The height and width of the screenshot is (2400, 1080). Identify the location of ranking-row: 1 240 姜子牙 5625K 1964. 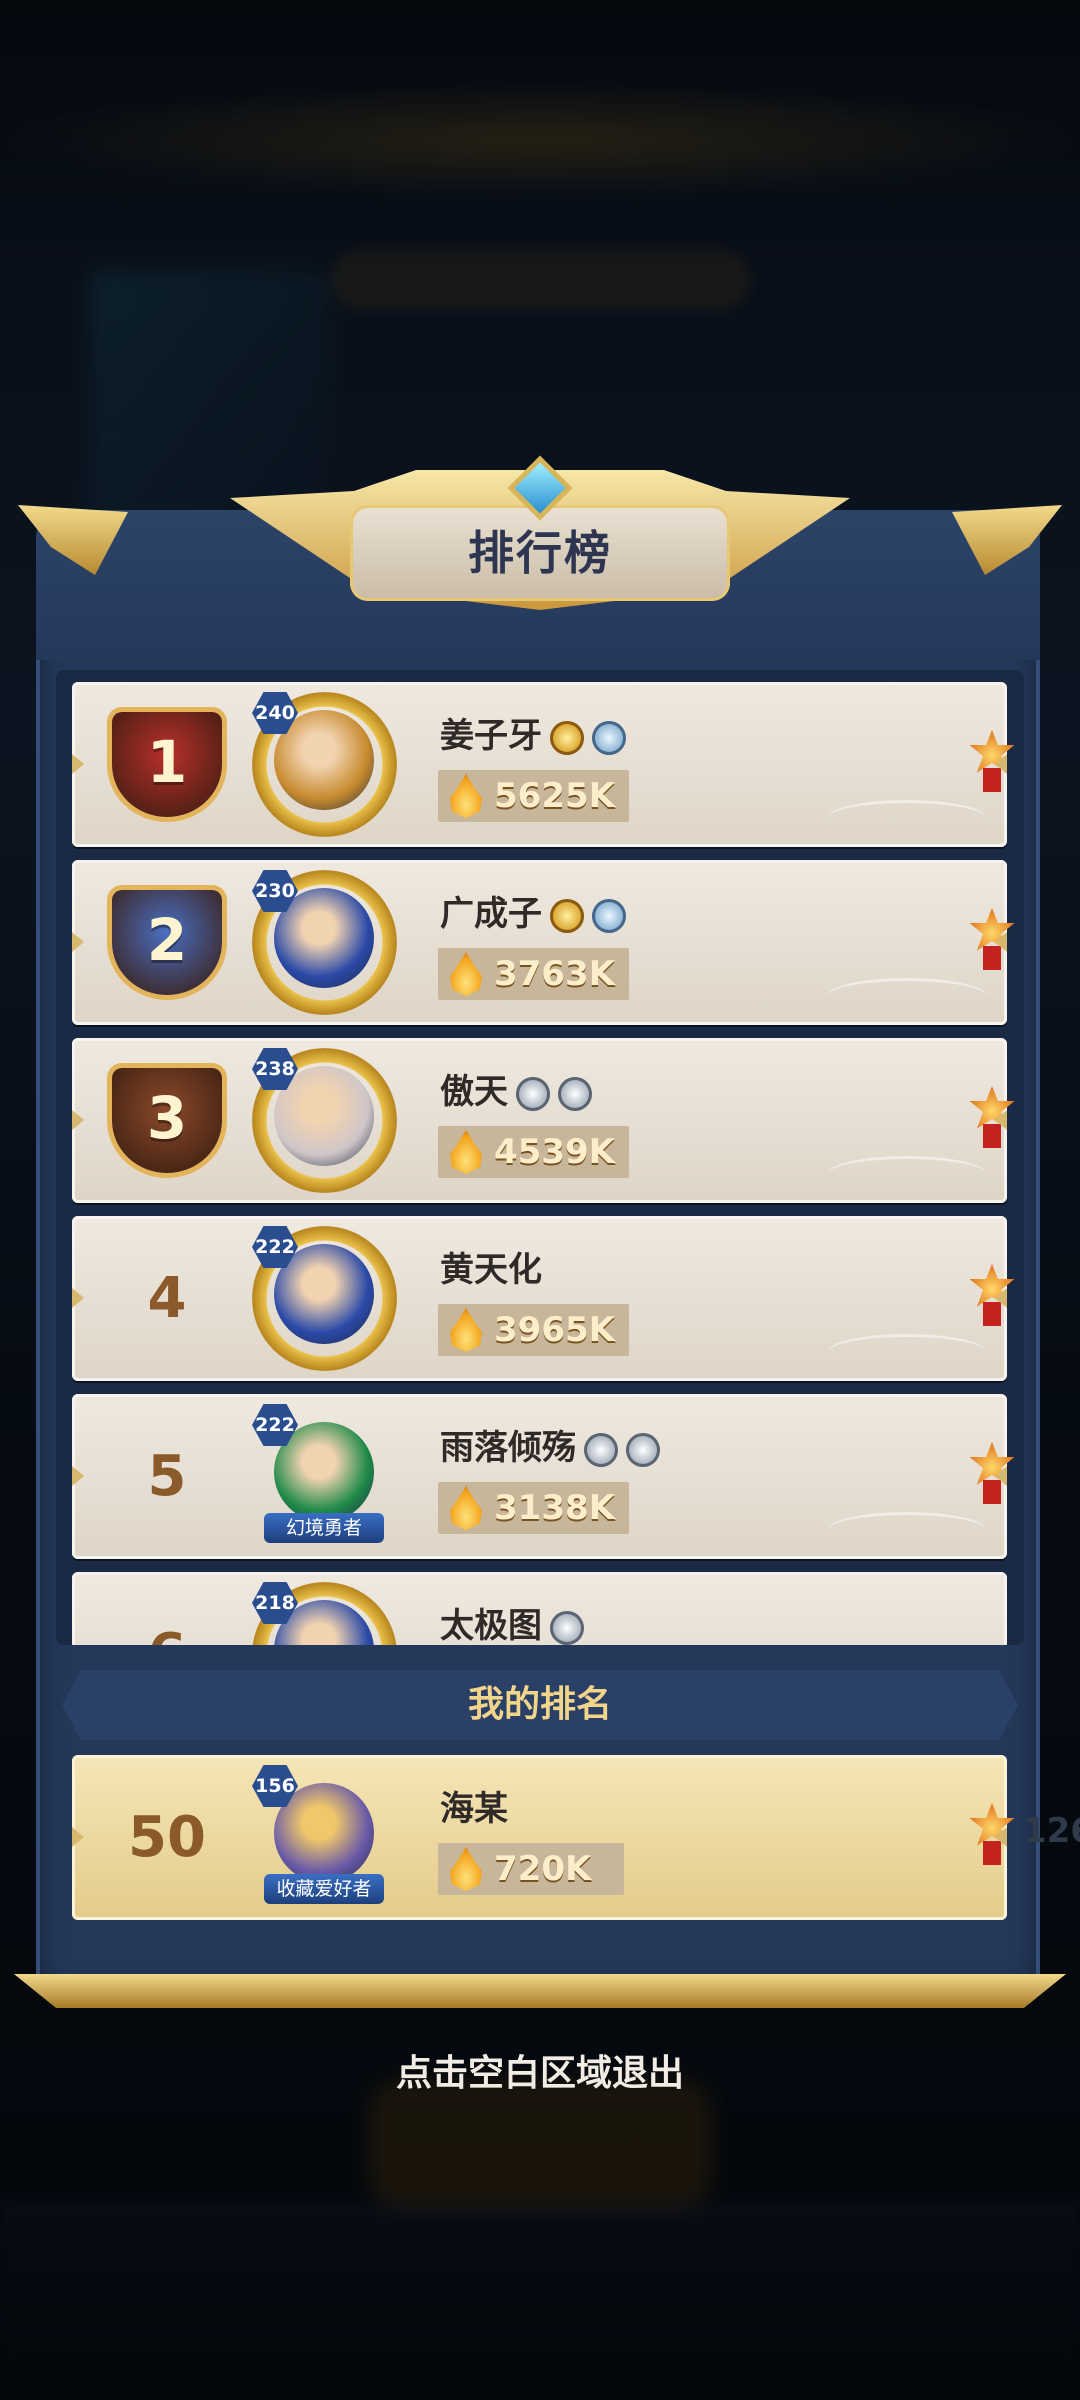
(548, 764).